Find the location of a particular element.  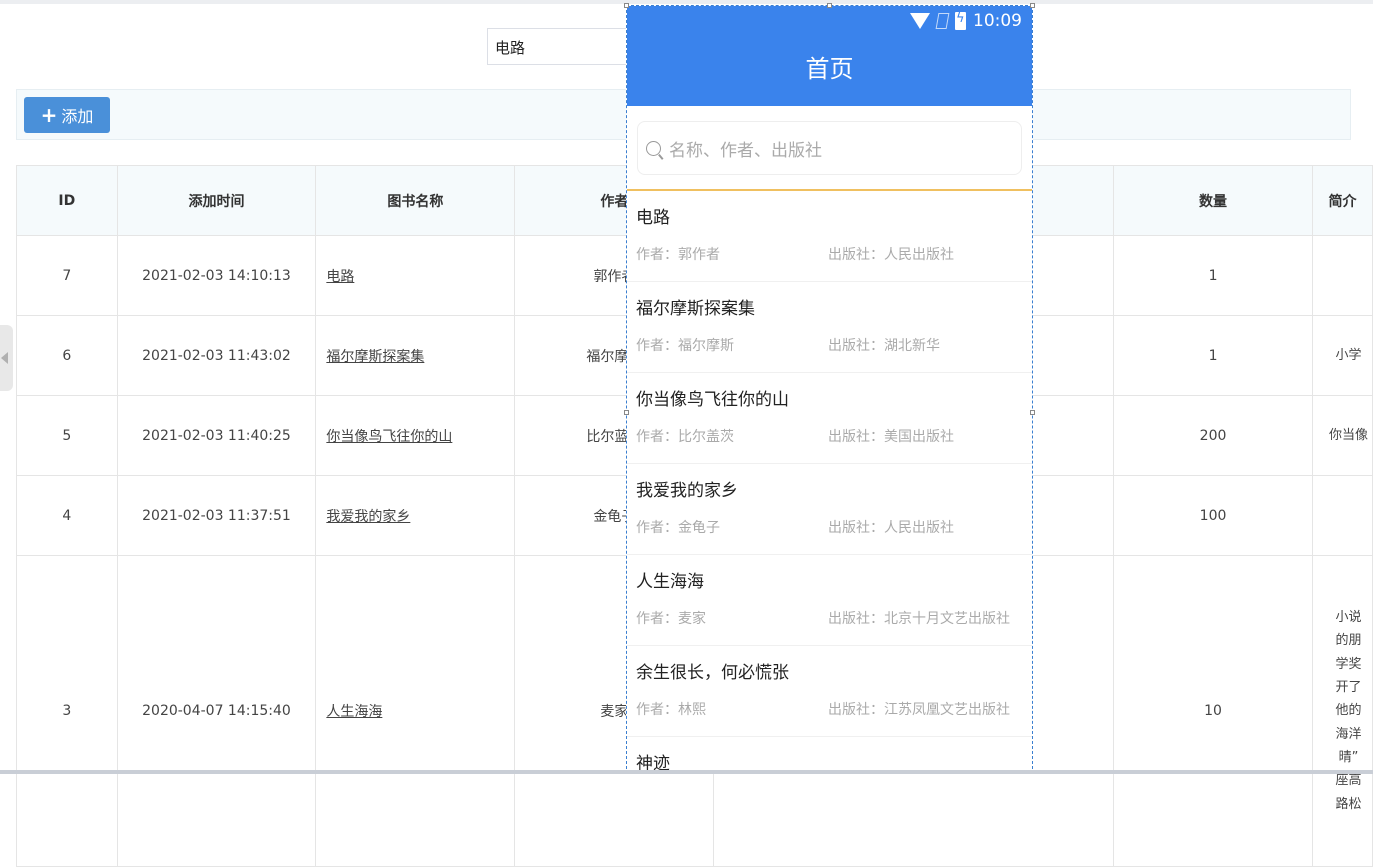

book-title: 余生很长，何必慌张 is located at coordinates (829, 670).